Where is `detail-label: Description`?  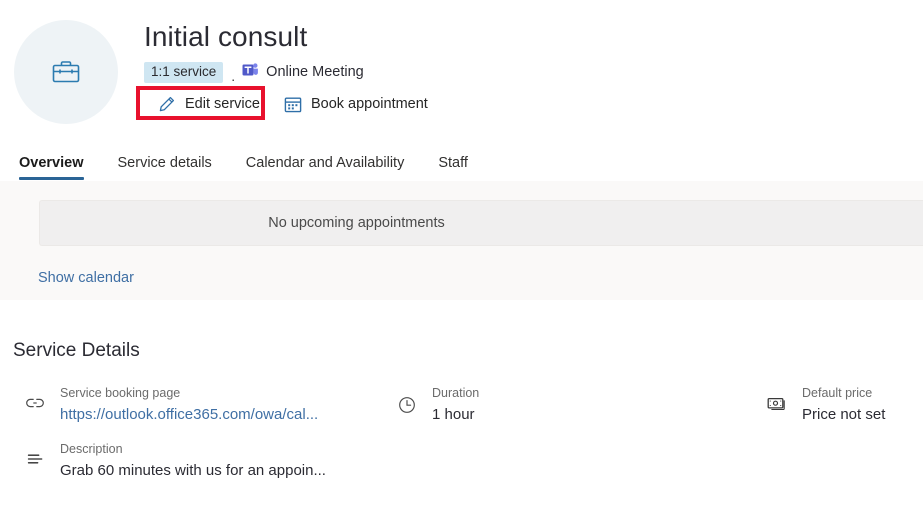 detail-label: Description is located at coordinates (91, 449).